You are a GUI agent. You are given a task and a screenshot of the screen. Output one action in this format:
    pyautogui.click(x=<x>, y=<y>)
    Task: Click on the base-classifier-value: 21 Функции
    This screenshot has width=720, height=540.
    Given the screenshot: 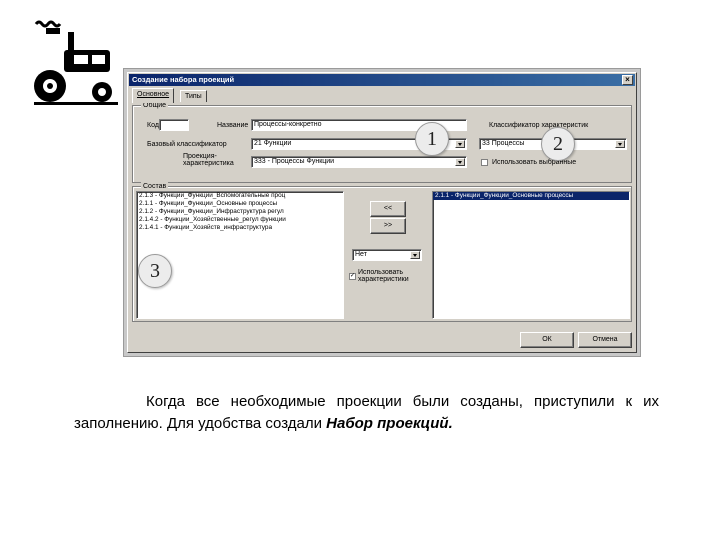 What is the action you would take?
    pyautogui.click(x=273, y=143)
    